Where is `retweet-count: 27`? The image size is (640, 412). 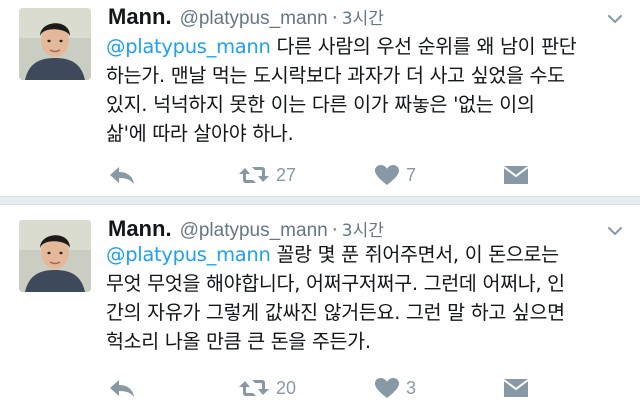 retweet-count: 27 is located at coordinates (286, 174).